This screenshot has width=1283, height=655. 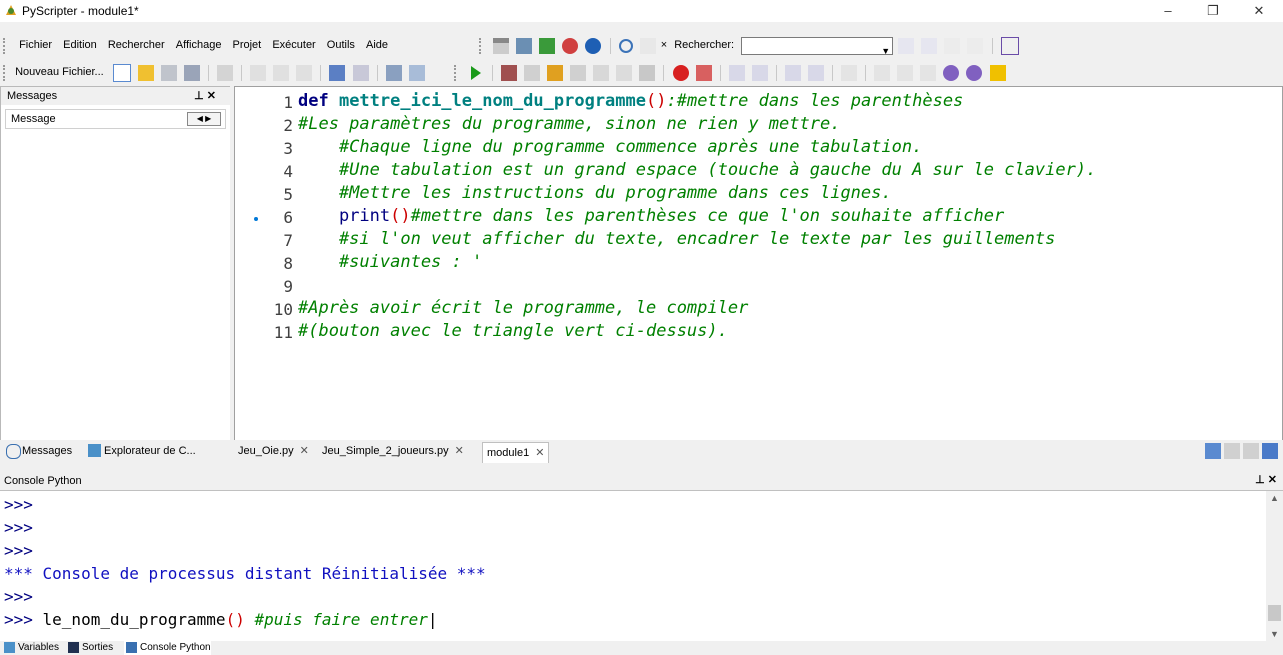 I want to click on scroll-down-icon: ▼, so click(x=1274, y=634).